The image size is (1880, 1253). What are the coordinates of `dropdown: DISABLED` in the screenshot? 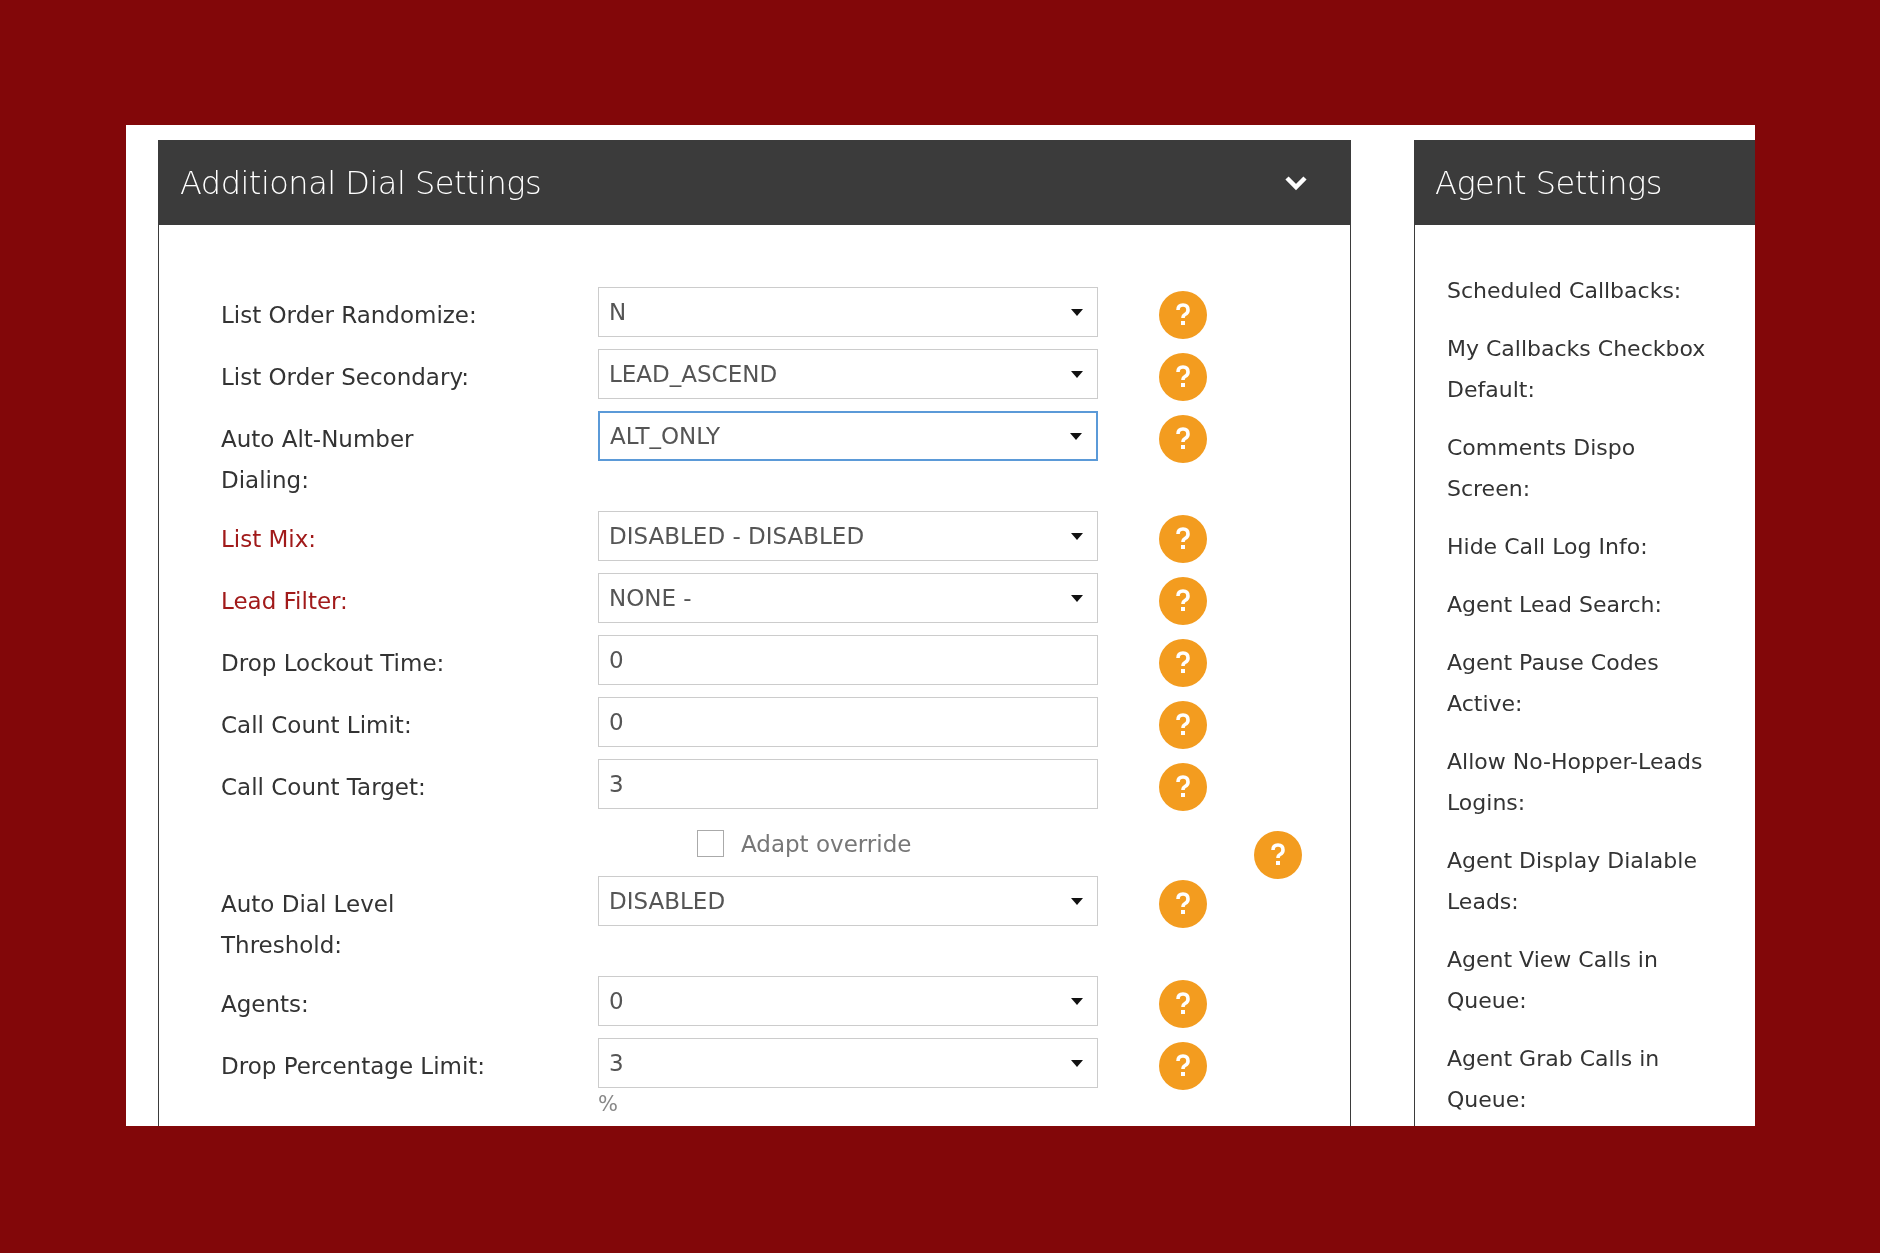 It's located at (848, 901).